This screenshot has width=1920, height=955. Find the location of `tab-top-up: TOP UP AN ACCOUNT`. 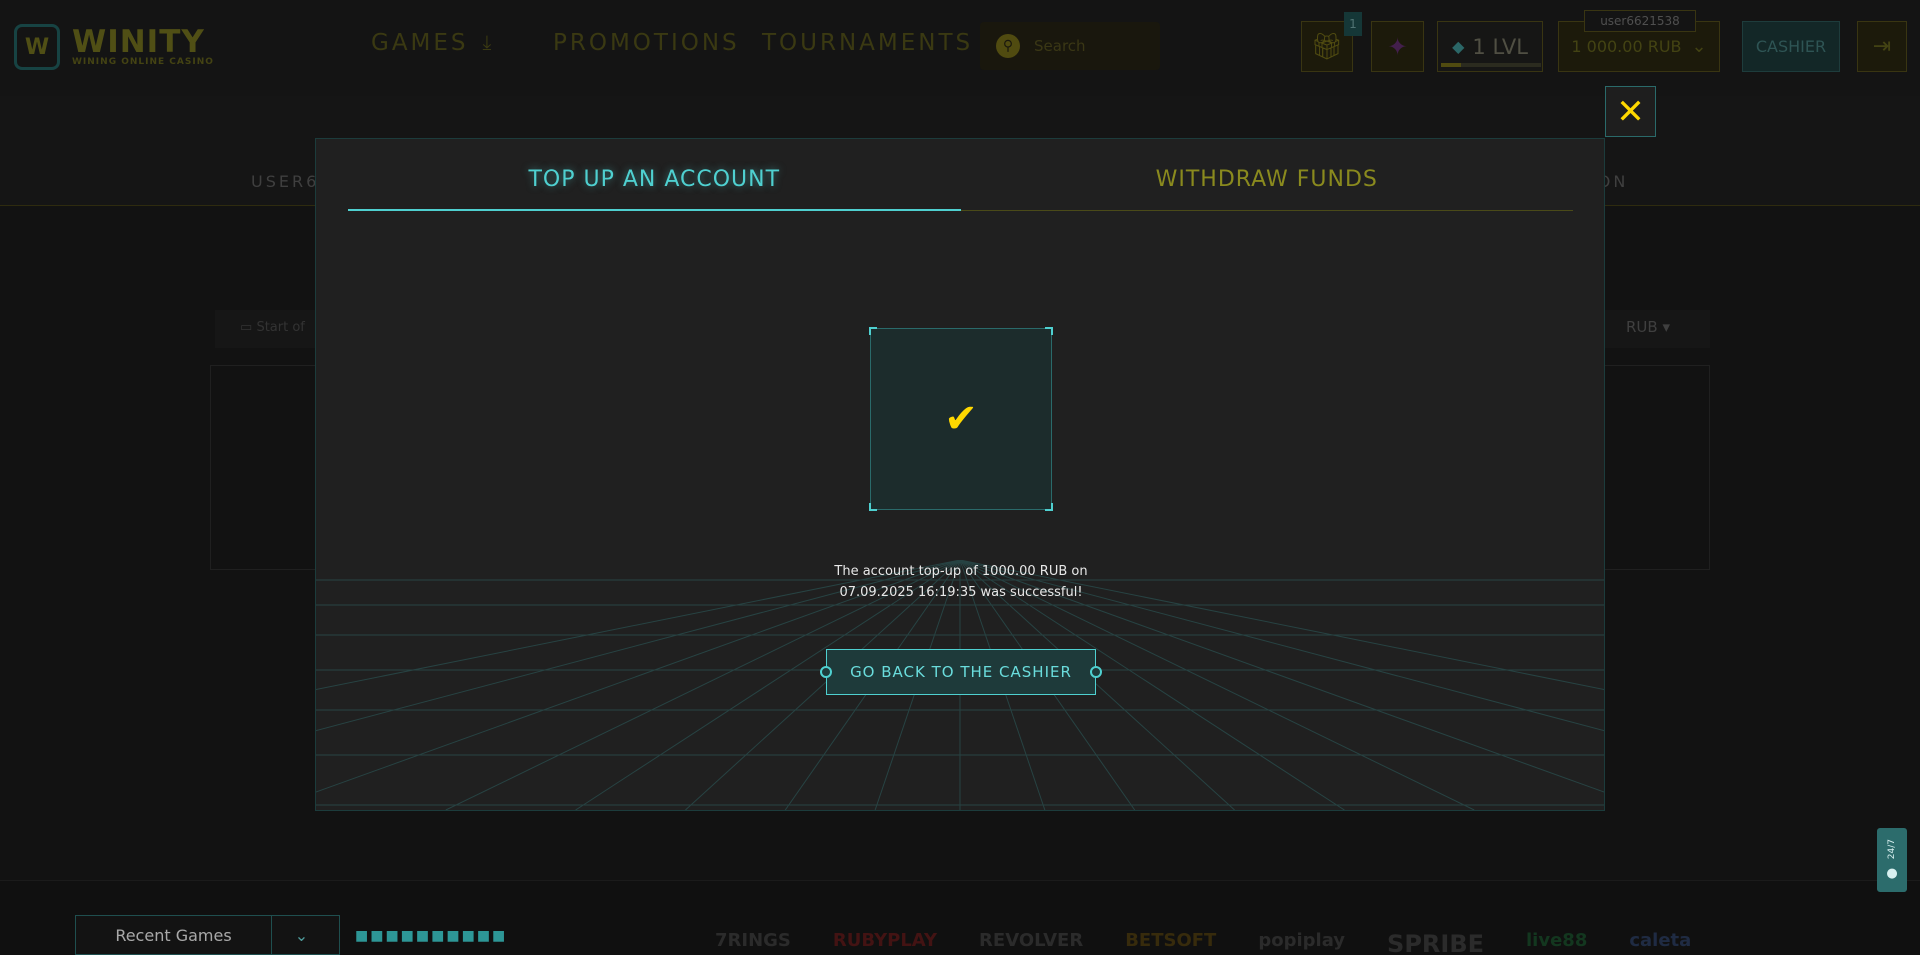

tab-top-up: TOP UP AN ACCOUNT is located at coordinates (654, 185).